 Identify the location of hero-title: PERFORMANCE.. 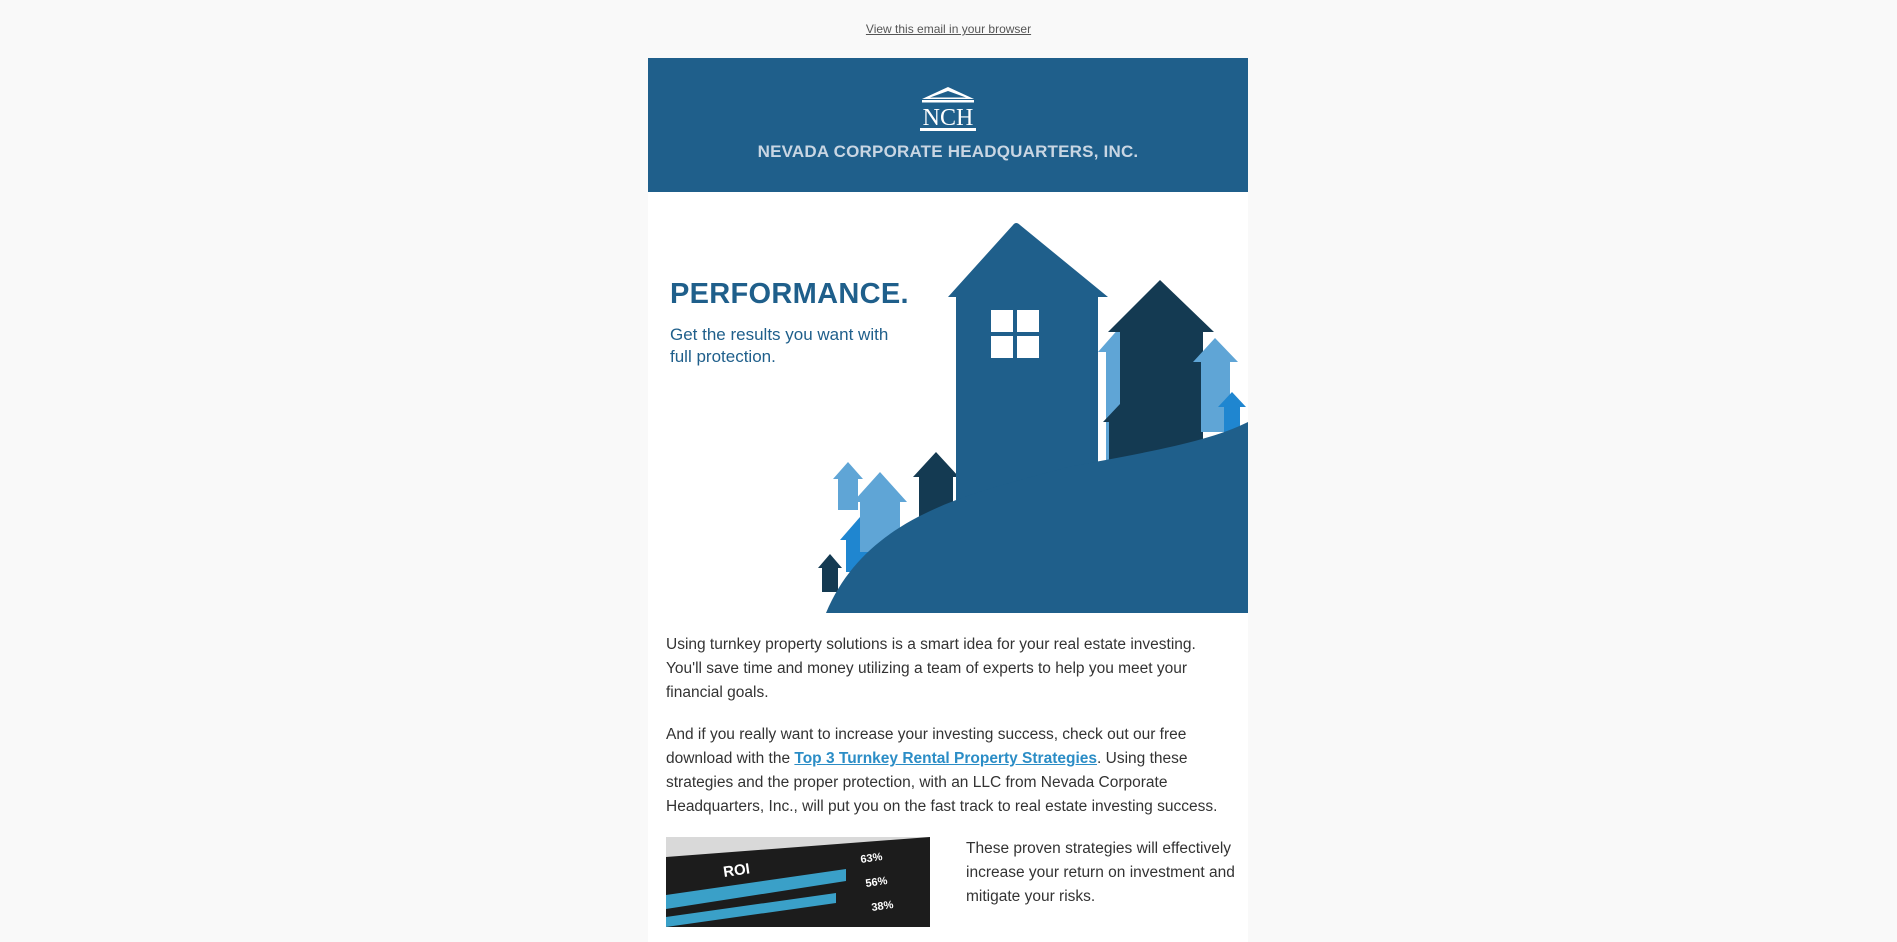
(789, 294).